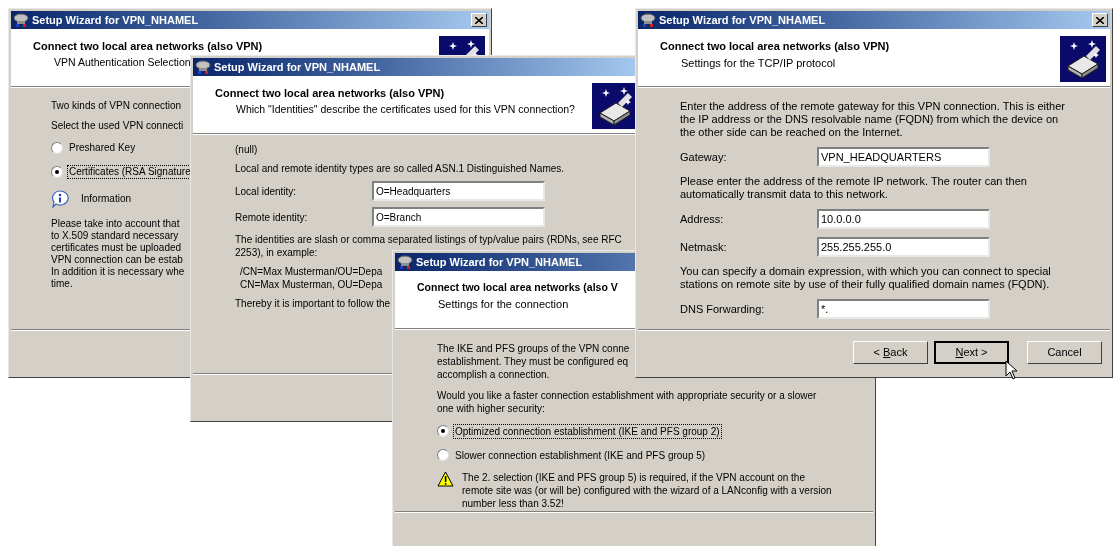 The height and width of the screenshot is (546, 1116). What do you see at coordinates (313, 303) in the screenshot?
I see `text-line: Thereby it is important to follow the` at bounding box center [313, 303].